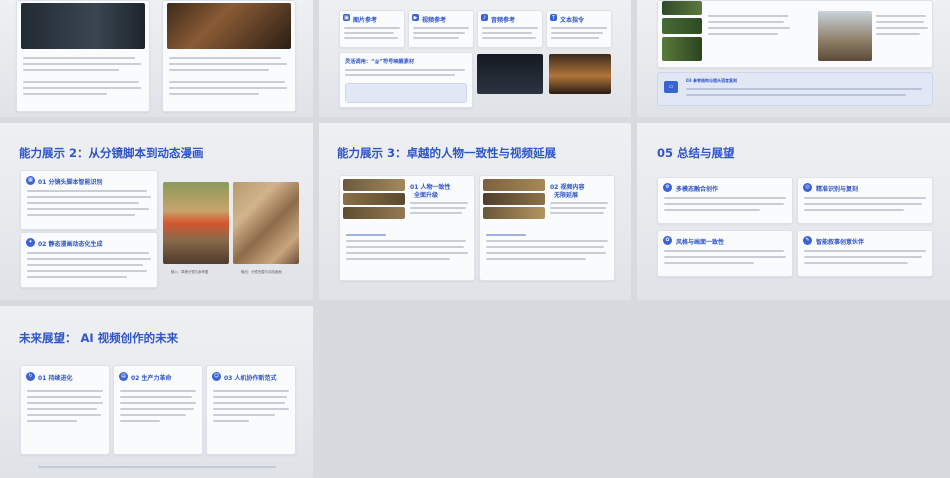 This screenshot has width=950, height=478. Describe the element at coordinates (697, 189) in the screenshot. I see `card-title: 多模态融合创作` at that location.